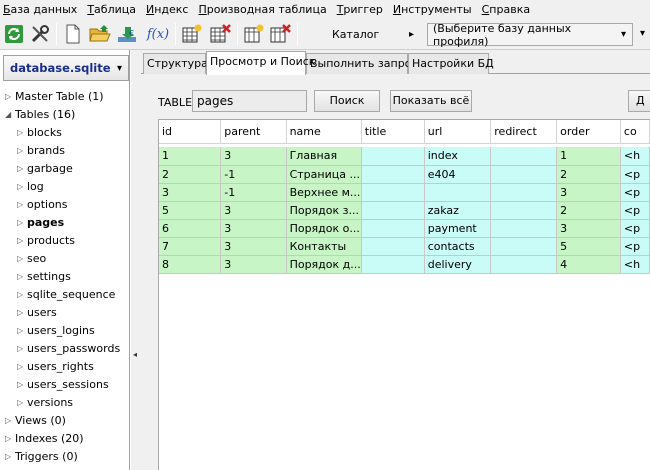  What do you see at coordinates (253, 132) in the screenshot?
I see `column-header: parent` at bounding box center [253, 132].